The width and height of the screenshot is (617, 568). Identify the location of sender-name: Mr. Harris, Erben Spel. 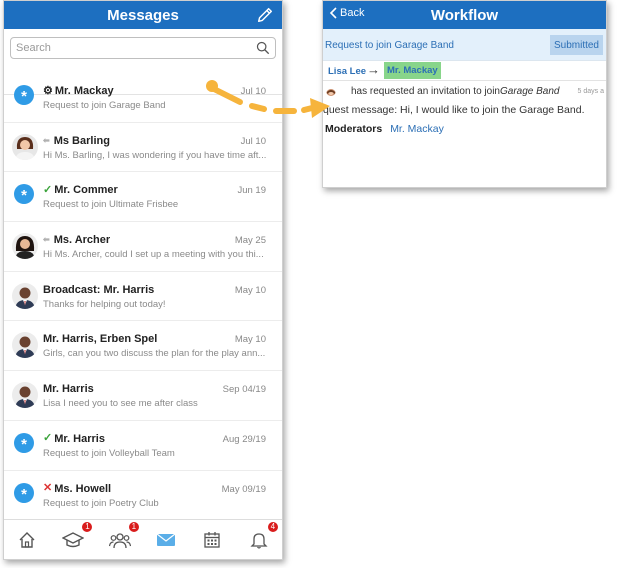
(100, 339).